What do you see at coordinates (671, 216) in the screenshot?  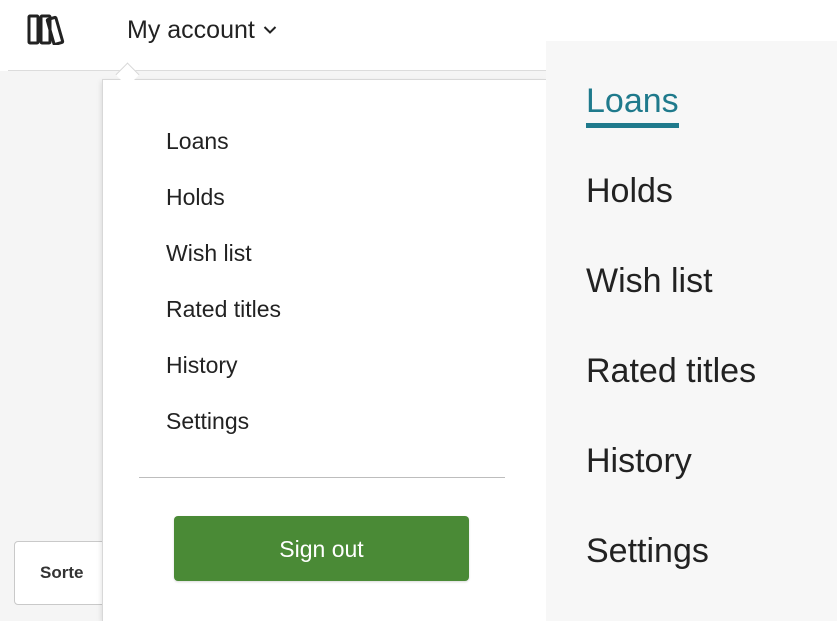 I see `side-nav-item-holds: Holds` at bounding box center [671, 216].